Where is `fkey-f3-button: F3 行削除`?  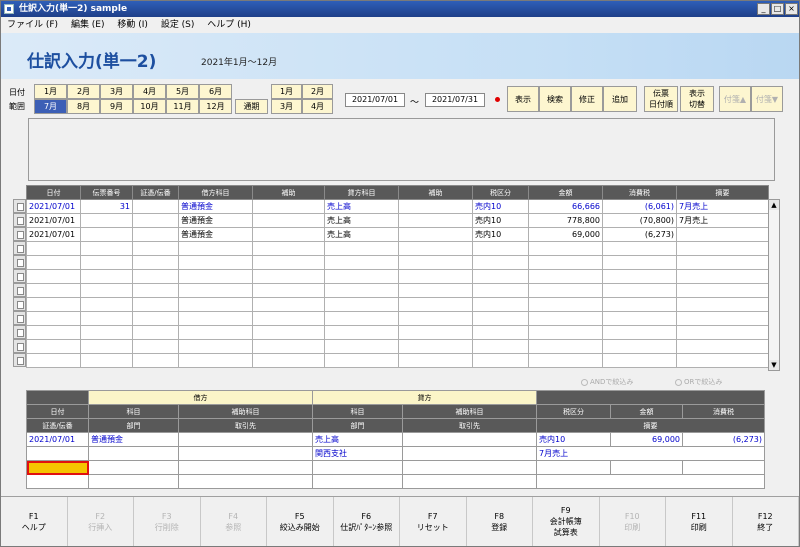 fkey-f3-button: F3 行削除 is located at coordinates (167, 521).